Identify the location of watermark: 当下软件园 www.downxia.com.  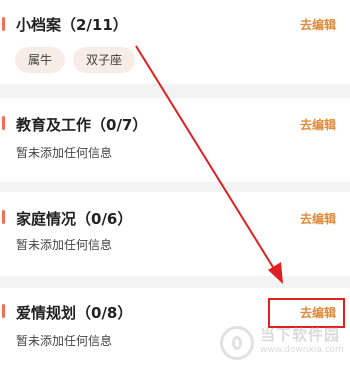
(284, 348).